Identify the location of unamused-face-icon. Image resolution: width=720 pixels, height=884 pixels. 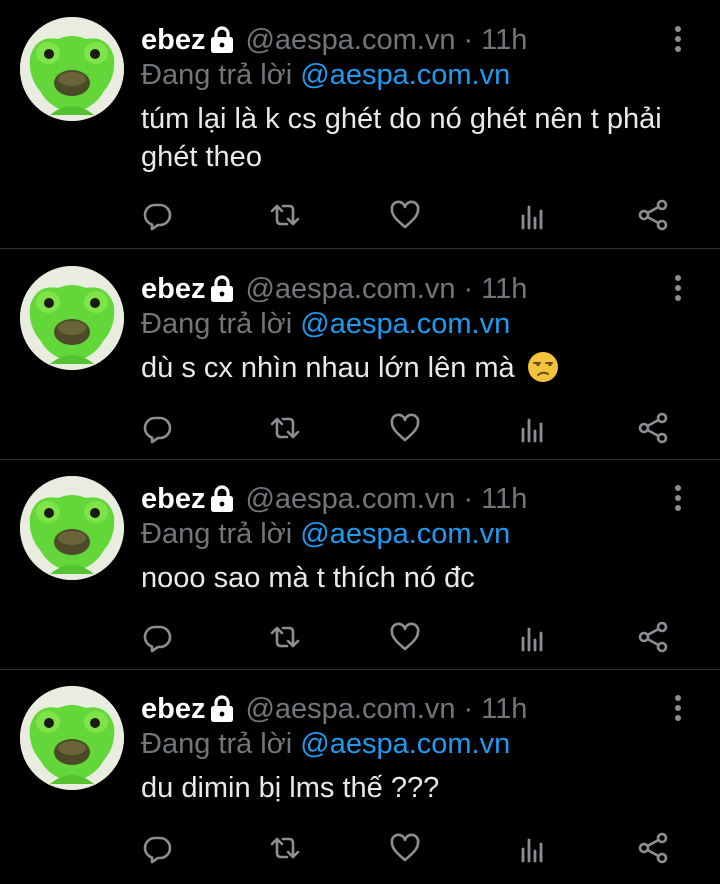
(543, 367).